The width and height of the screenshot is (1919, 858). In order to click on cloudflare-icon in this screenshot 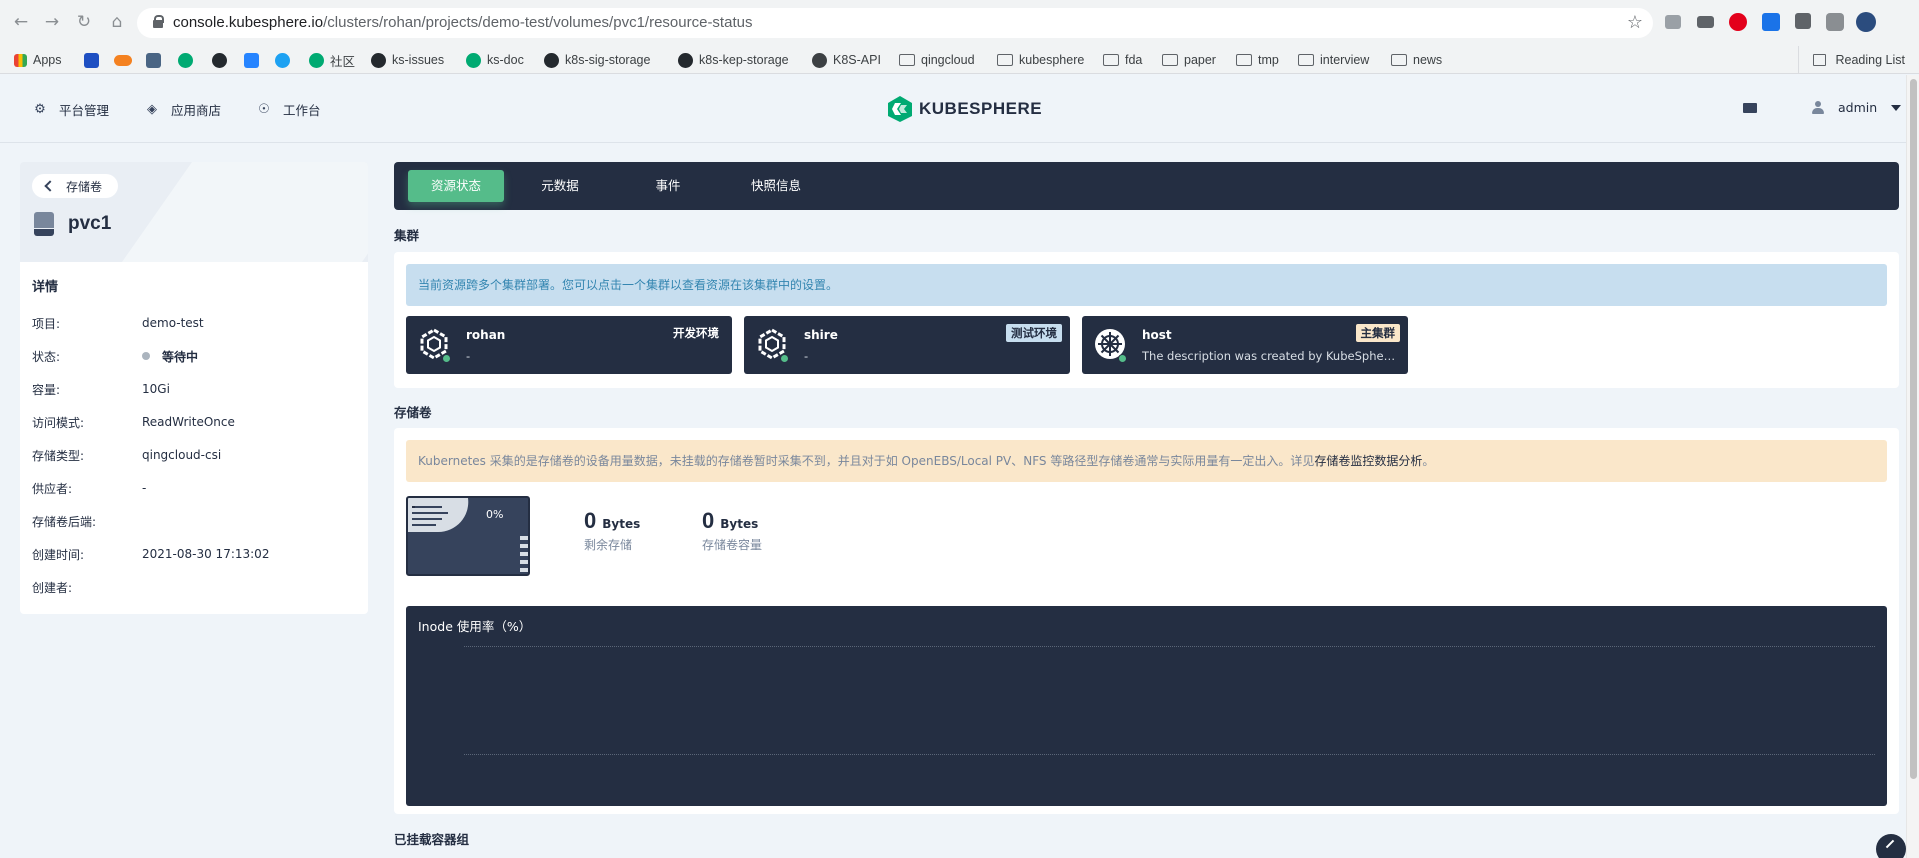, I will do `click(123, 60)`.